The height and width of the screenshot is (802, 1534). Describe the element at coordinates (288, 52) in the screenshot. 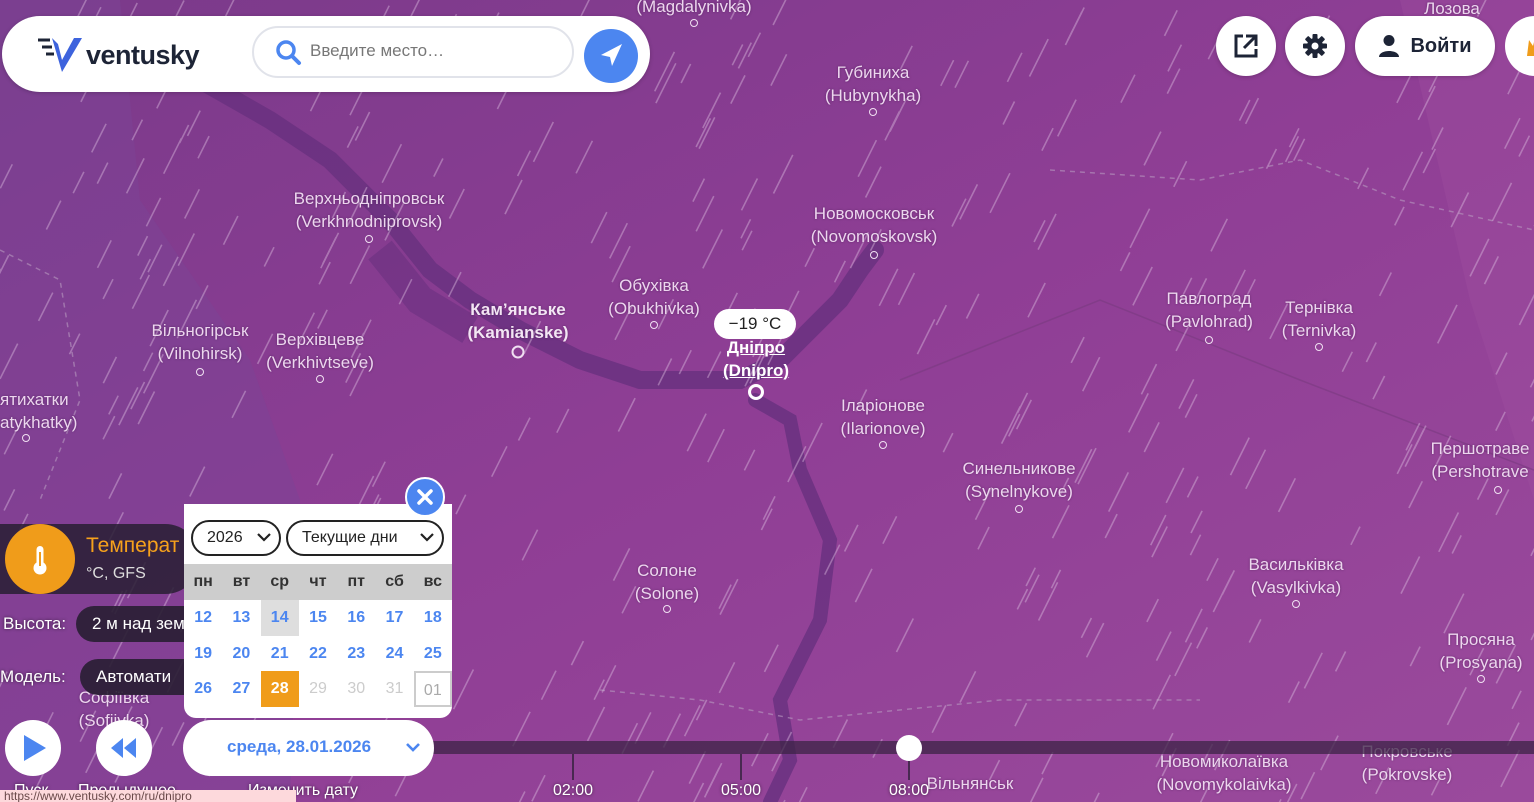

I see `search-icon` at that location.